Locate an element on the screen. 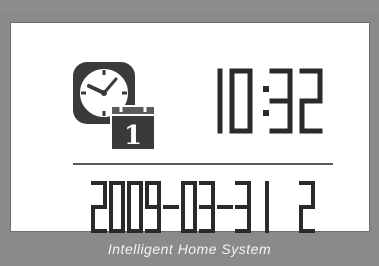 The image size is (379, 266). footer-title: Intelligent Home System is located at coordinates (189, 249).